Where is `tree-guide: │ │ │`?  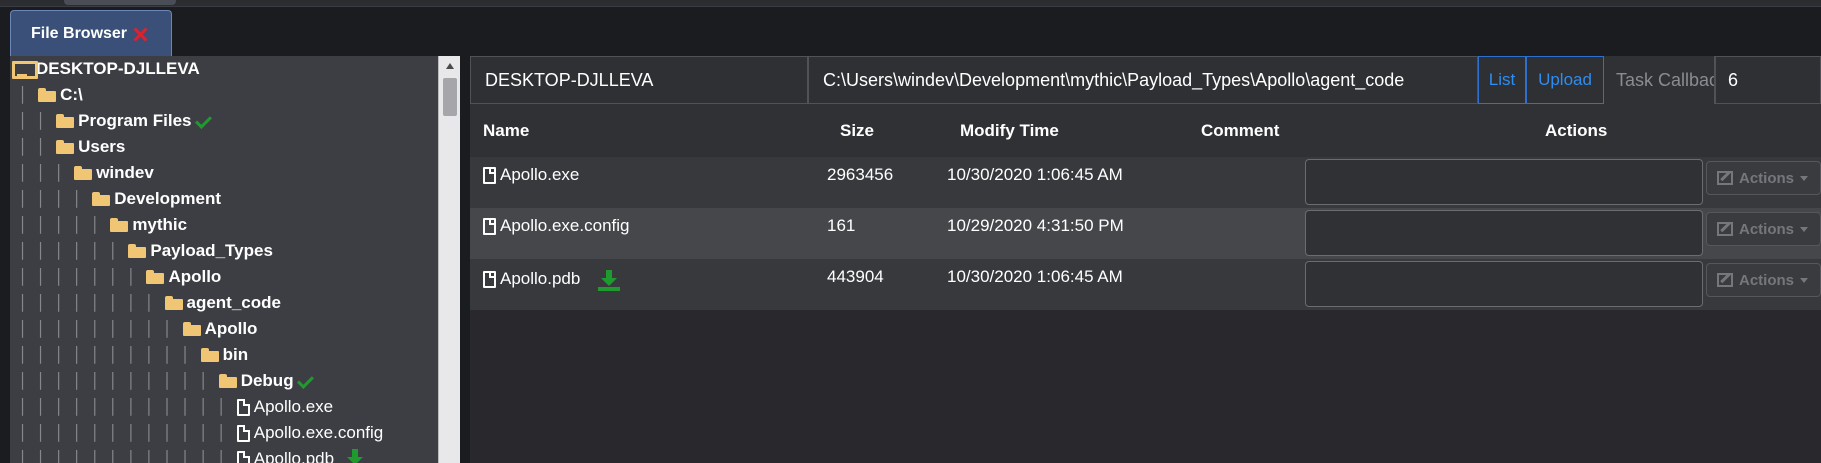
tree-guide: │ │ │ is located at coordinates (45, 173).